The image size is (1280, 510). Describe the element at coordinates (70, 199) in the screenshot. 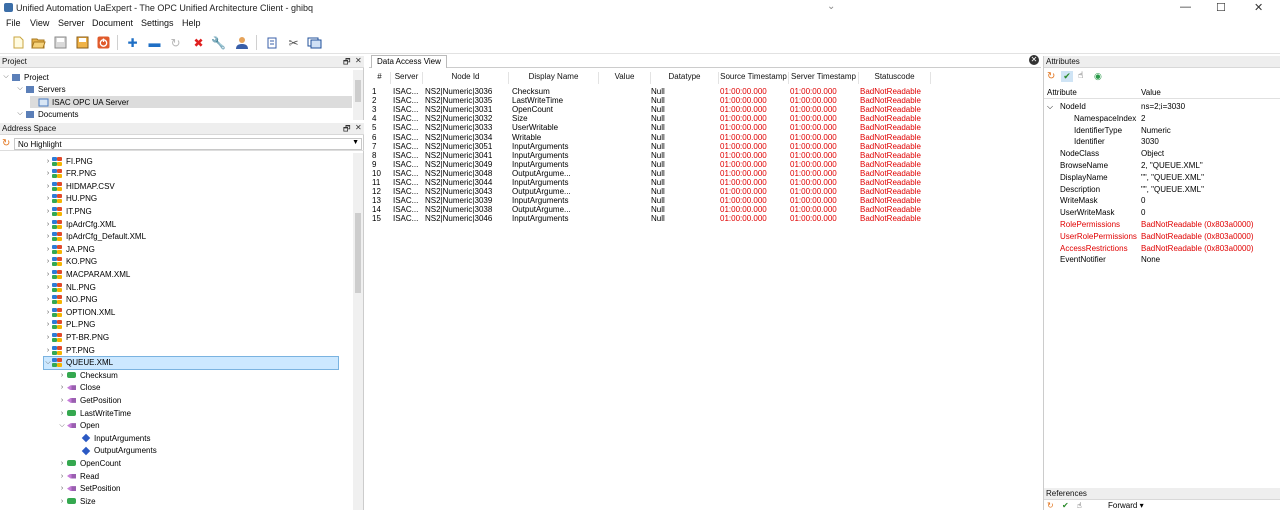

I see `tree-item-hu-png: › HU.PNG` at that location.